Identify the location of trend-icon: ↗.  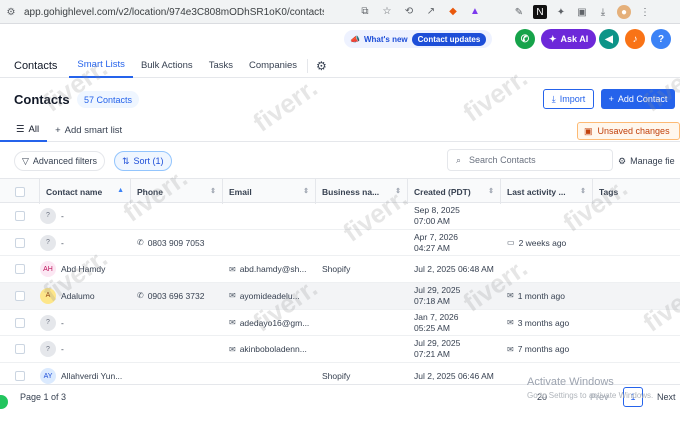
(431, 11).